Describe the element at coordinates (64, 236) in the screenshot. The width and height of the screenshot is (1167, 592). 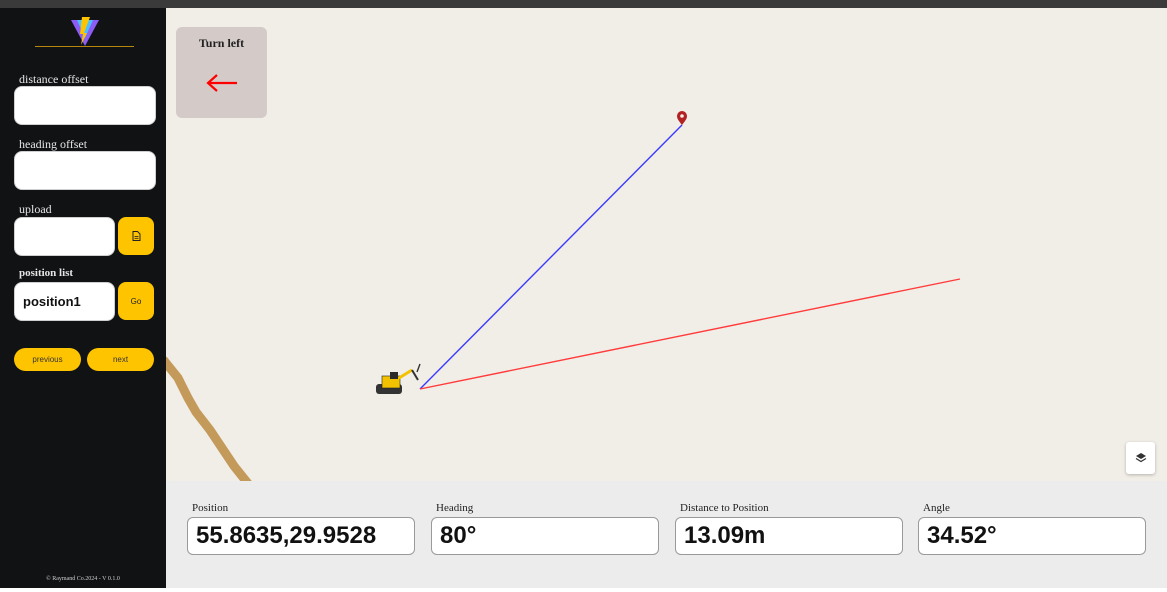
I see `upload-input` at that location.